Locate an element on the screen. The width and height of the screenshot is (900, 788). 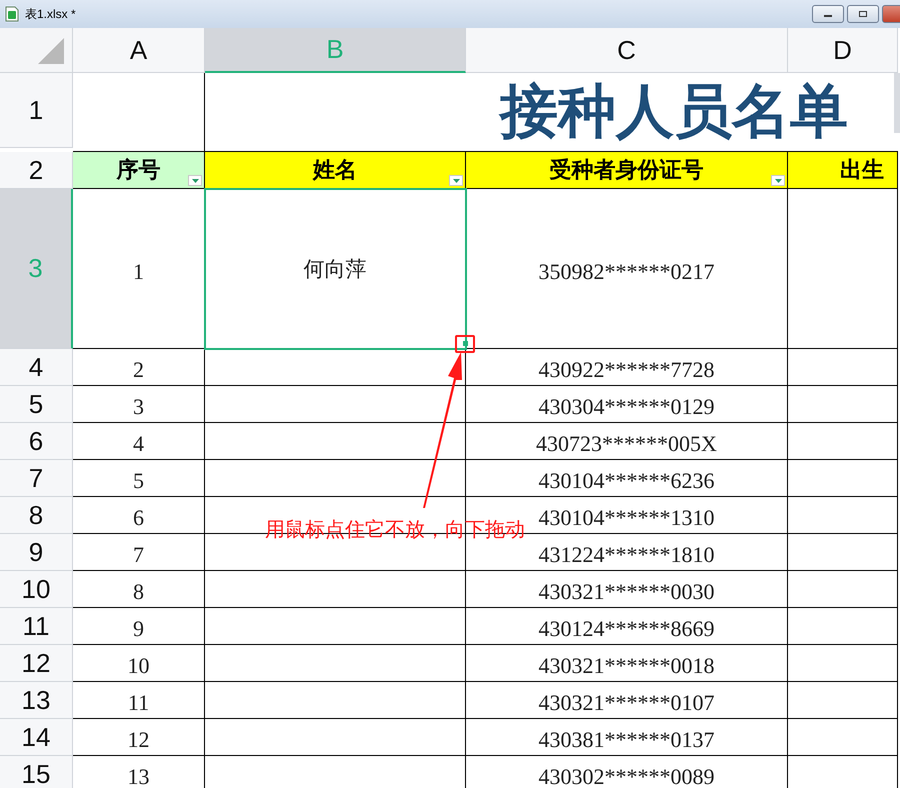
column-header: D is located at coordinates (843, 50).